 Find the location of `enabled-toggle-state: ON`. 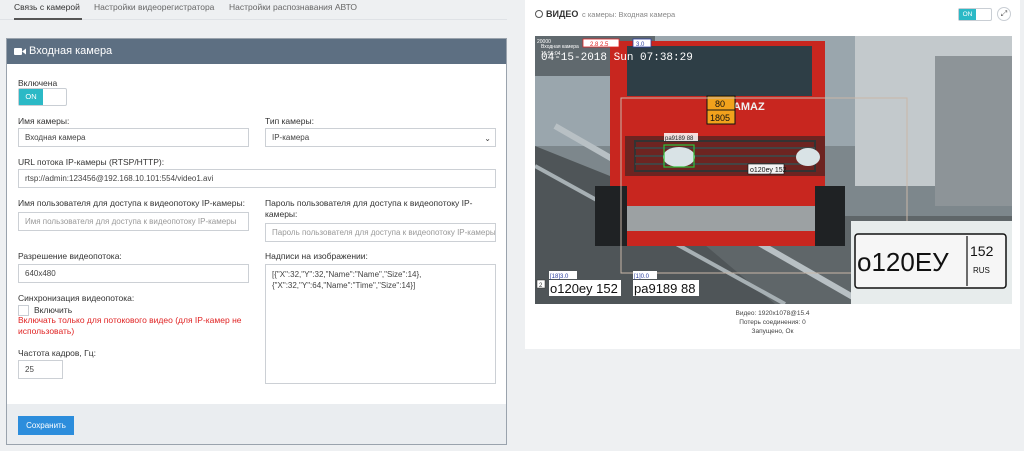

enabled-toggle-state: ON is located at coordinates (31, 97).